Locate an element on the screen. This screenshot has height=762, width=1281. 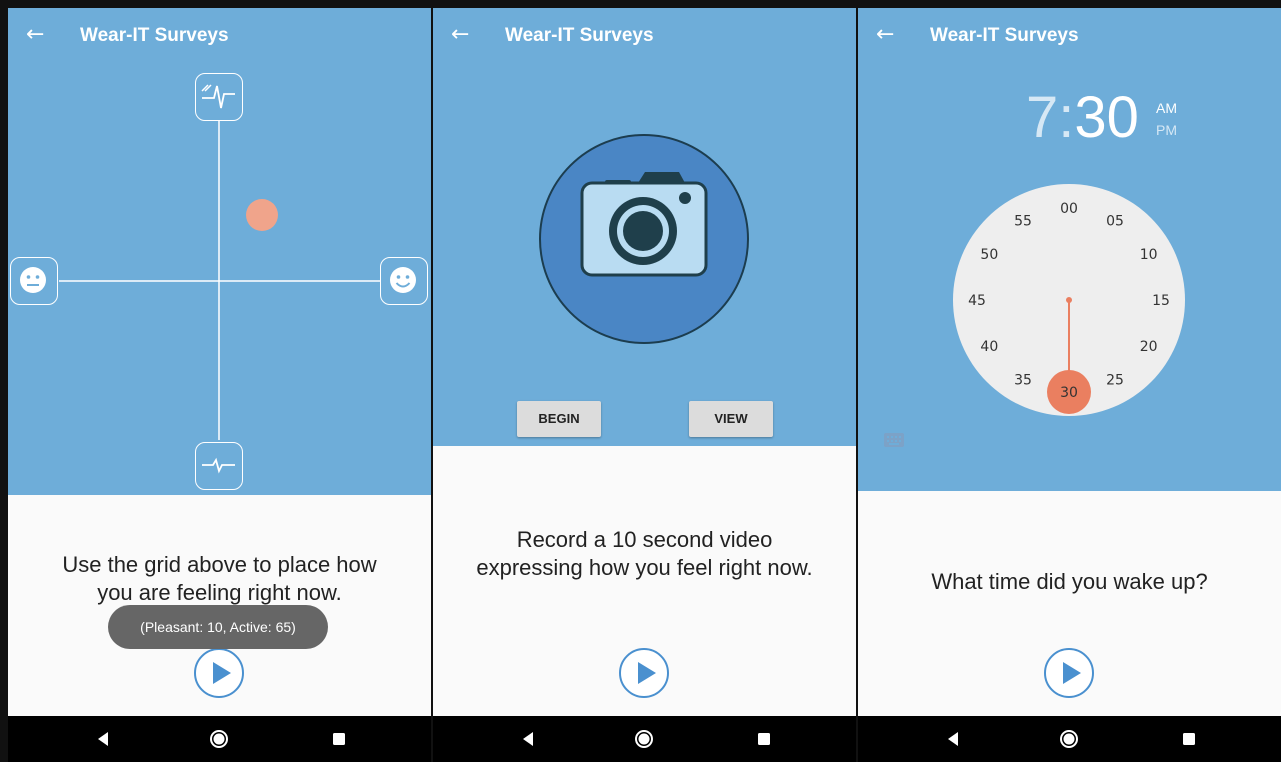
smiley-face-icon is located at coordinates (404, 281).